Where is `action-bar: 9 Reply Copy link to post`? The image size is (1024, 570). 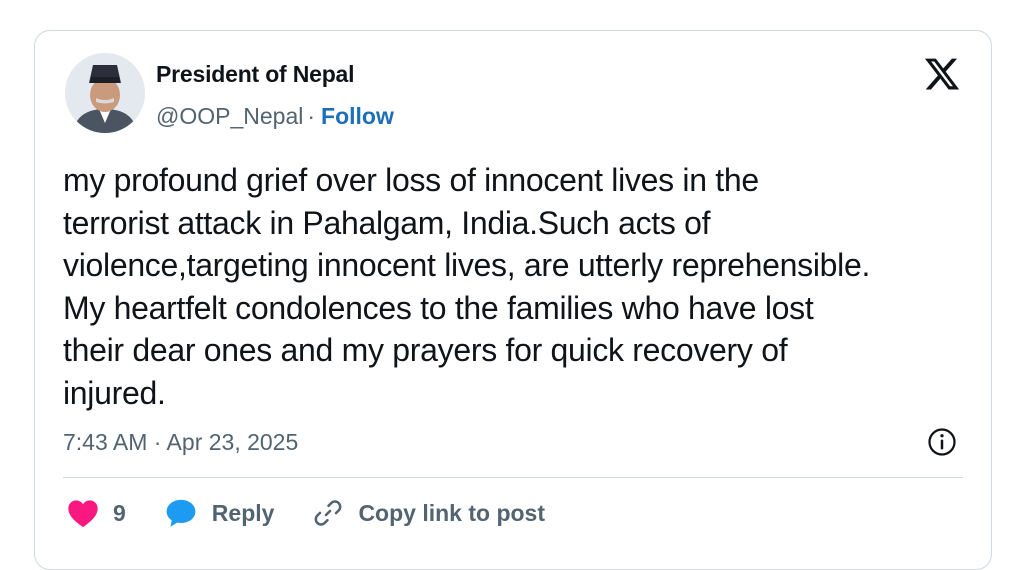
action-bar: 9 Reply Copy link to post is located at coordinates (325, 513).